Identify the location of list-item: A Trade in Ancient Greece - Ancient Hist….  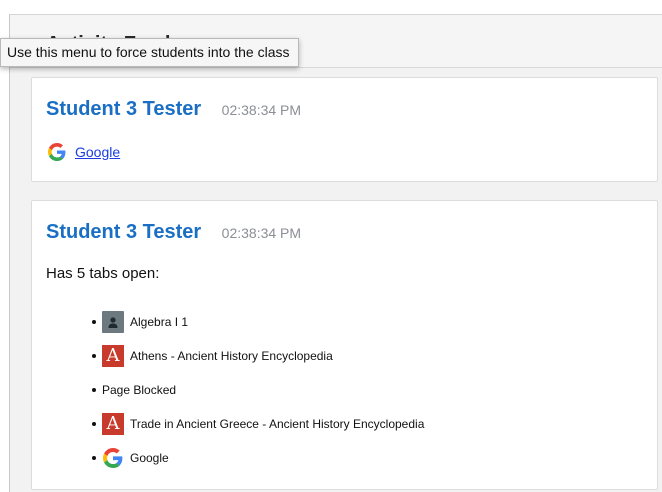
(228, 424).